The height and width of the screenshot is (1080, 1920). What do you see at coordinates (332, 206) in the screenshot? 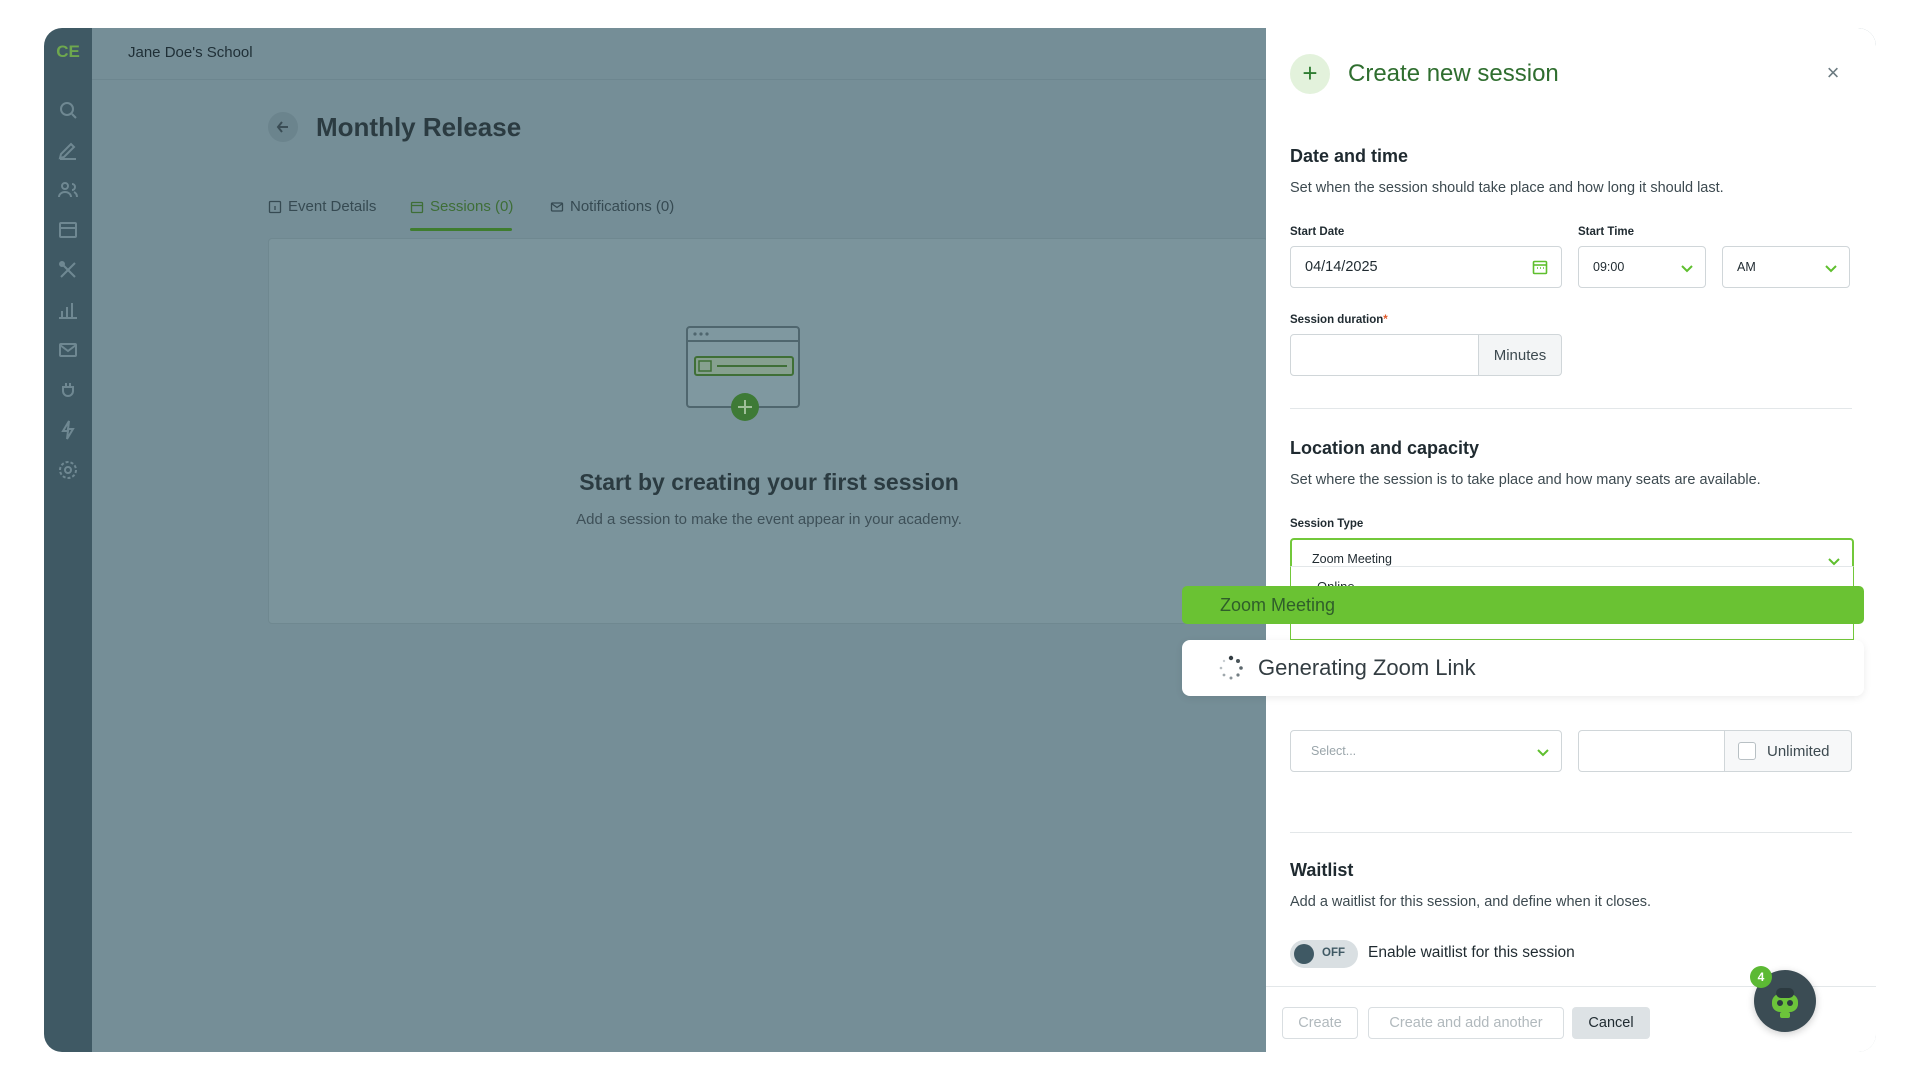
I see `tab-label: Event Details` at bounding box center [332, 206].